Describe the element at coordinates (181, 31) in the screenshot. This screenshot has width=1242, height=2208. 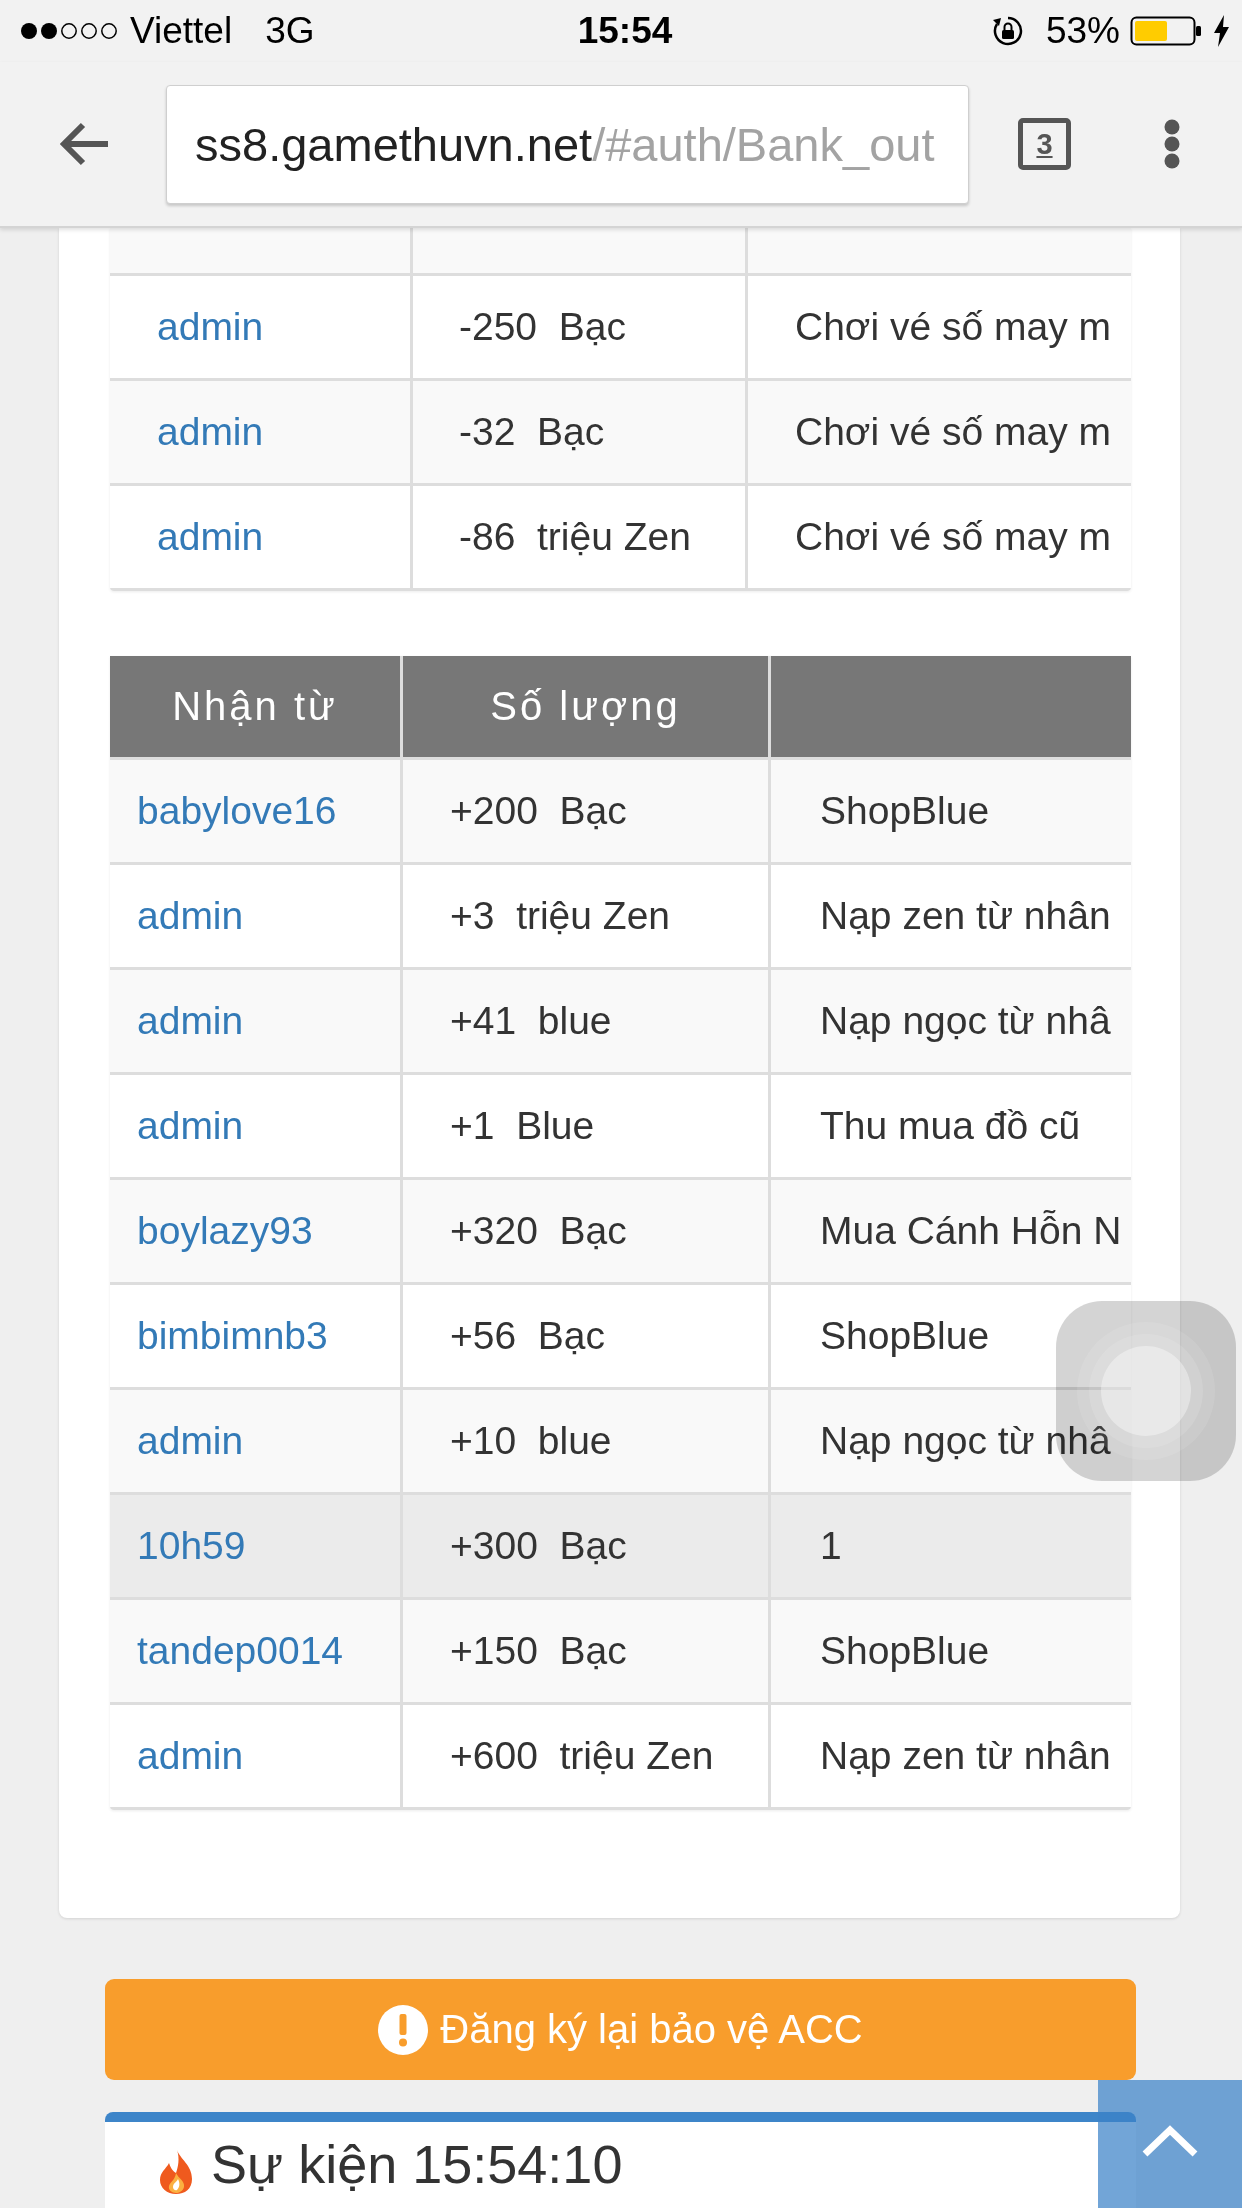
I see `carrier-name: Viettel` at that location.